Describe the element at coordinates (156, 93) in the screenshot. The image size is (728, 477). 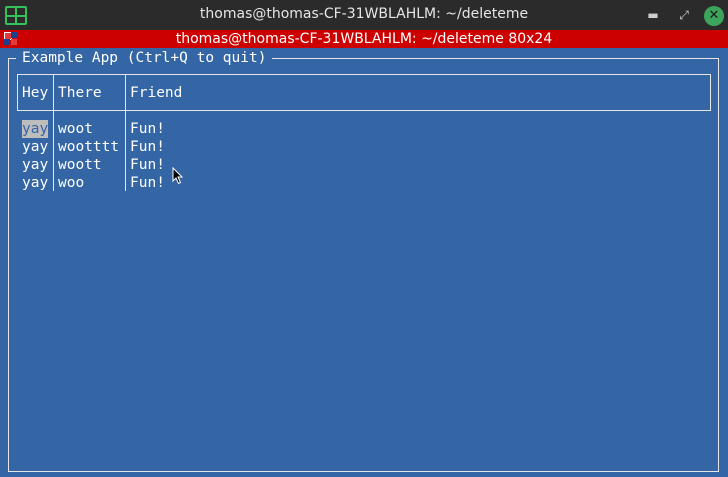
I see `column-header-friend: Friend` at that location.